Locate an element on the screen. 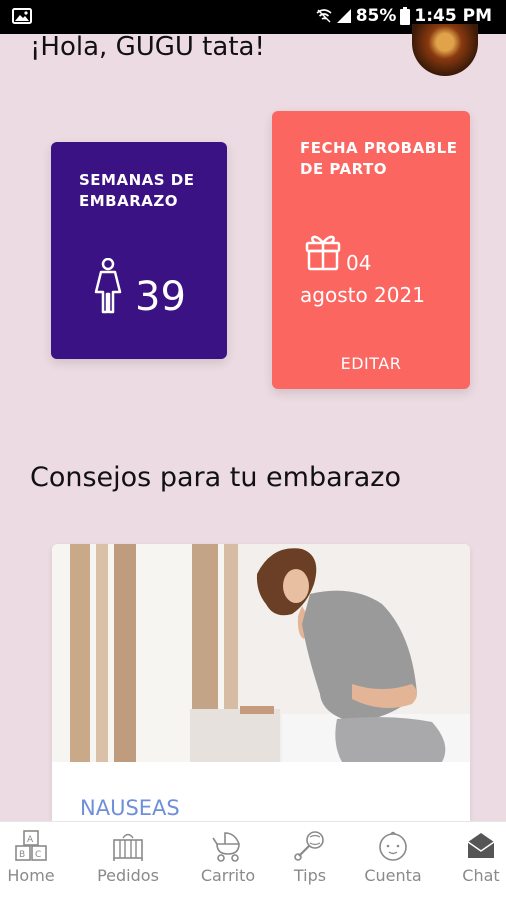  avatar is located at coordinates (445, 50).